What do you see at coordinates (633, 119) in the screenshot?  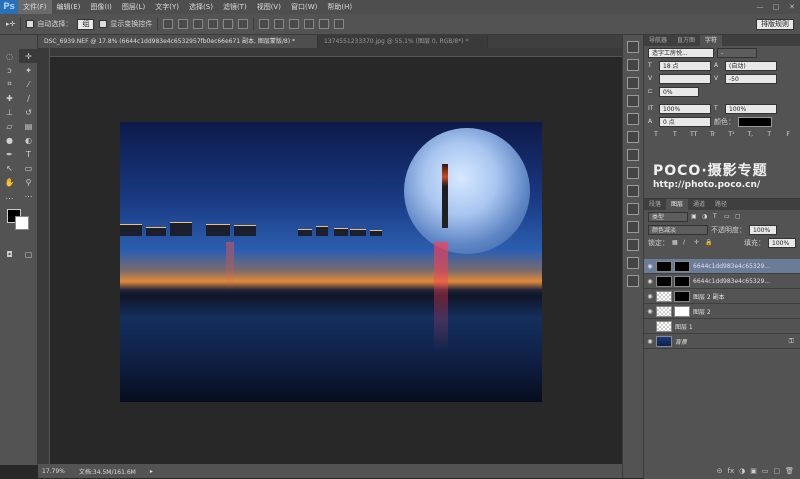 I see `adjustments-icon` at bounding box center [633, 119].